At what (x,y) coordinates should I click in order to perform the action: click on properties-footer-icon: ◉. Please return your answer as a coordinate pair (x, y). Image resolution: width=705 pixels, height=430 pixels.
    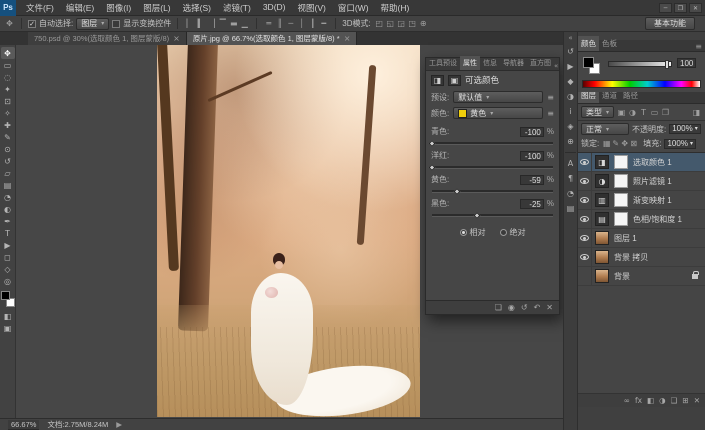
    Looking at the image, I should click on (511, 307).